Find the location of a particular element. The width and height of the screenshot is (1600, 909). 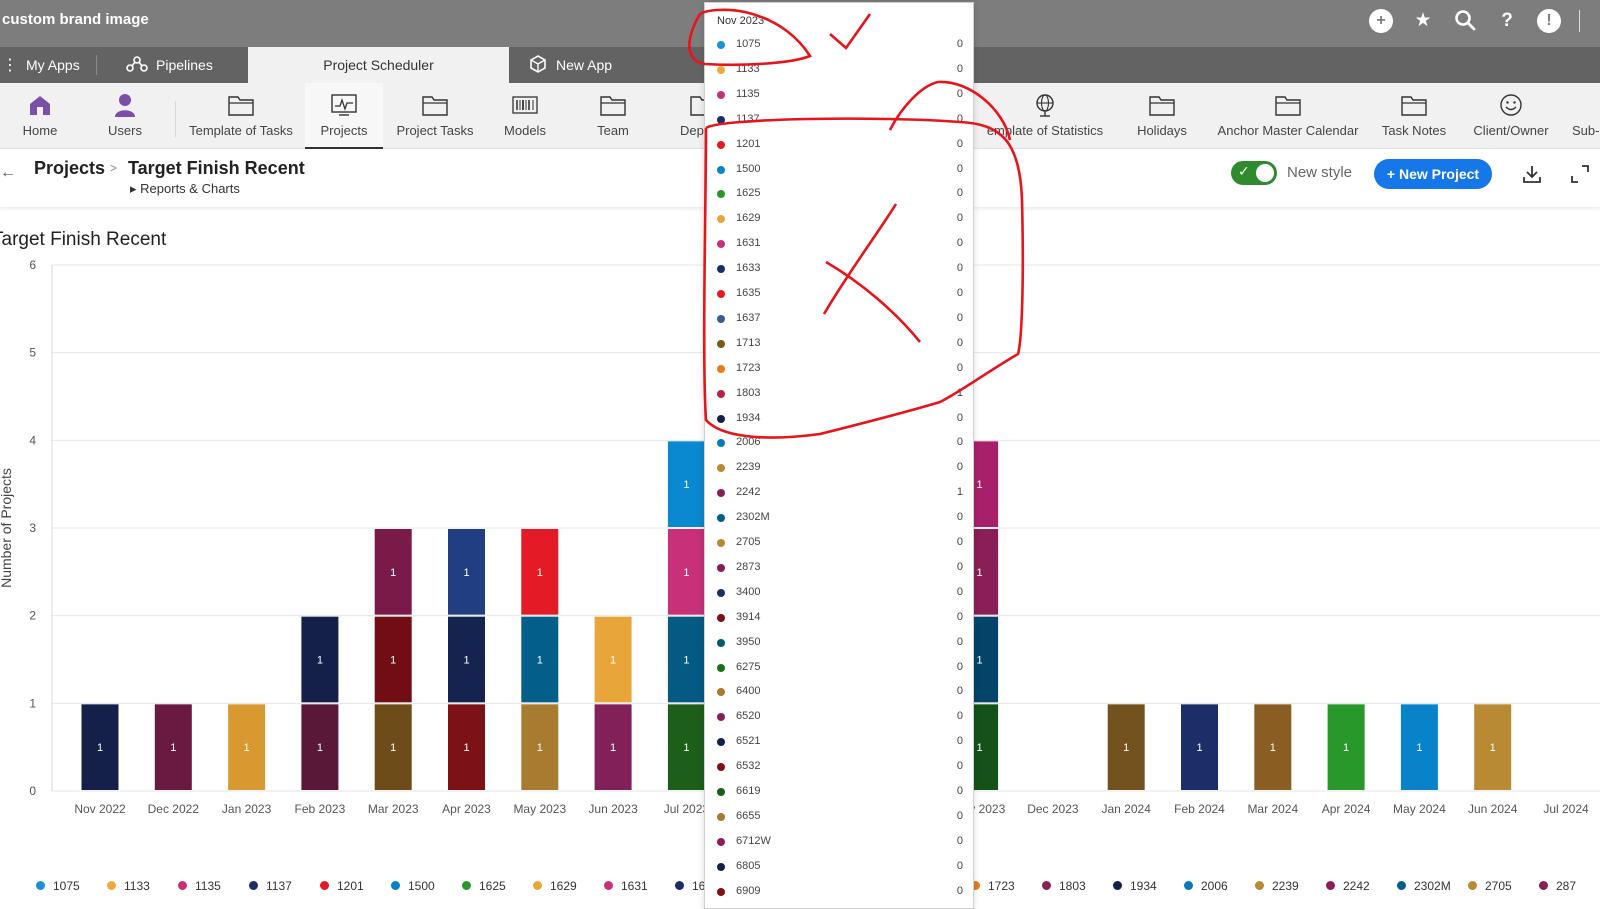

legend-item: 1629 is located at coordinates (555, 886).